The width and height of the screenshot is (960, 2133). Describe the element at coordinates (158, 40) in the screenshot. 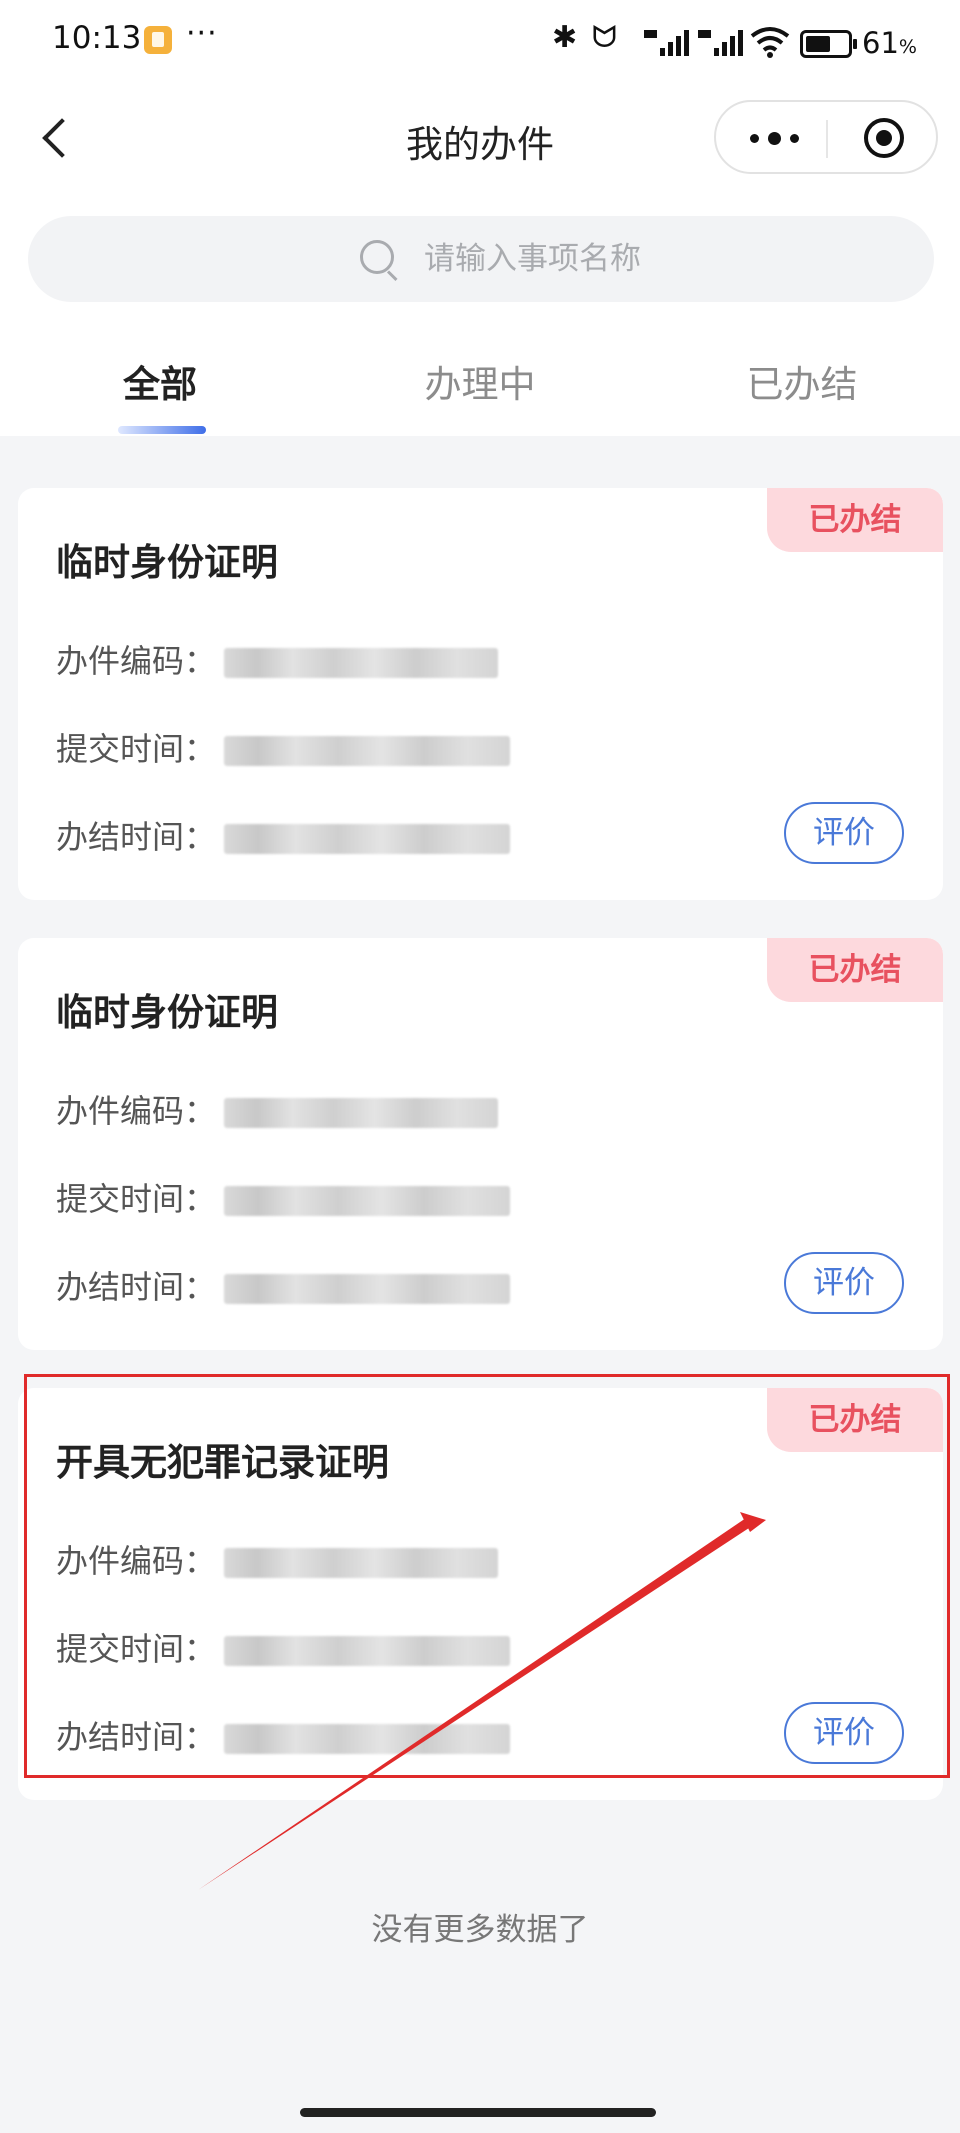

I see `notification-app-icon` at that location.